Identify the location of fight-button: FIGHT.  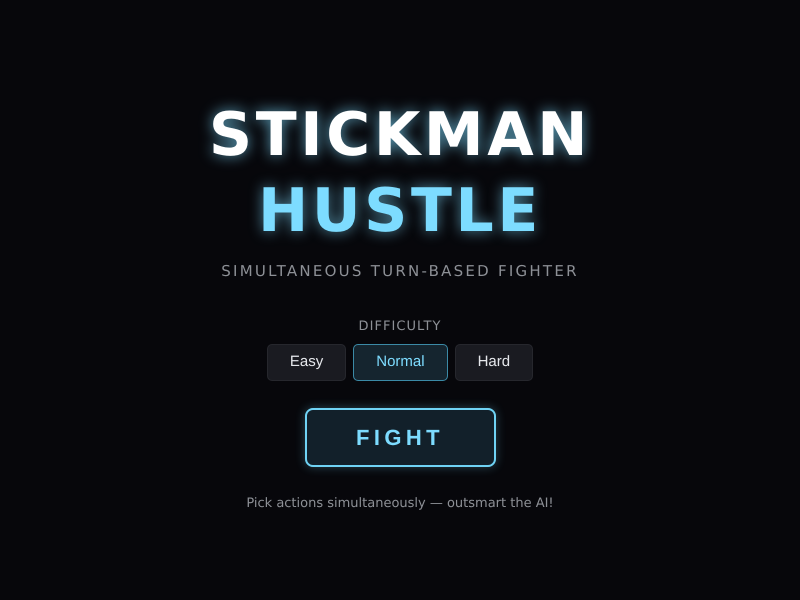
(400, 437).